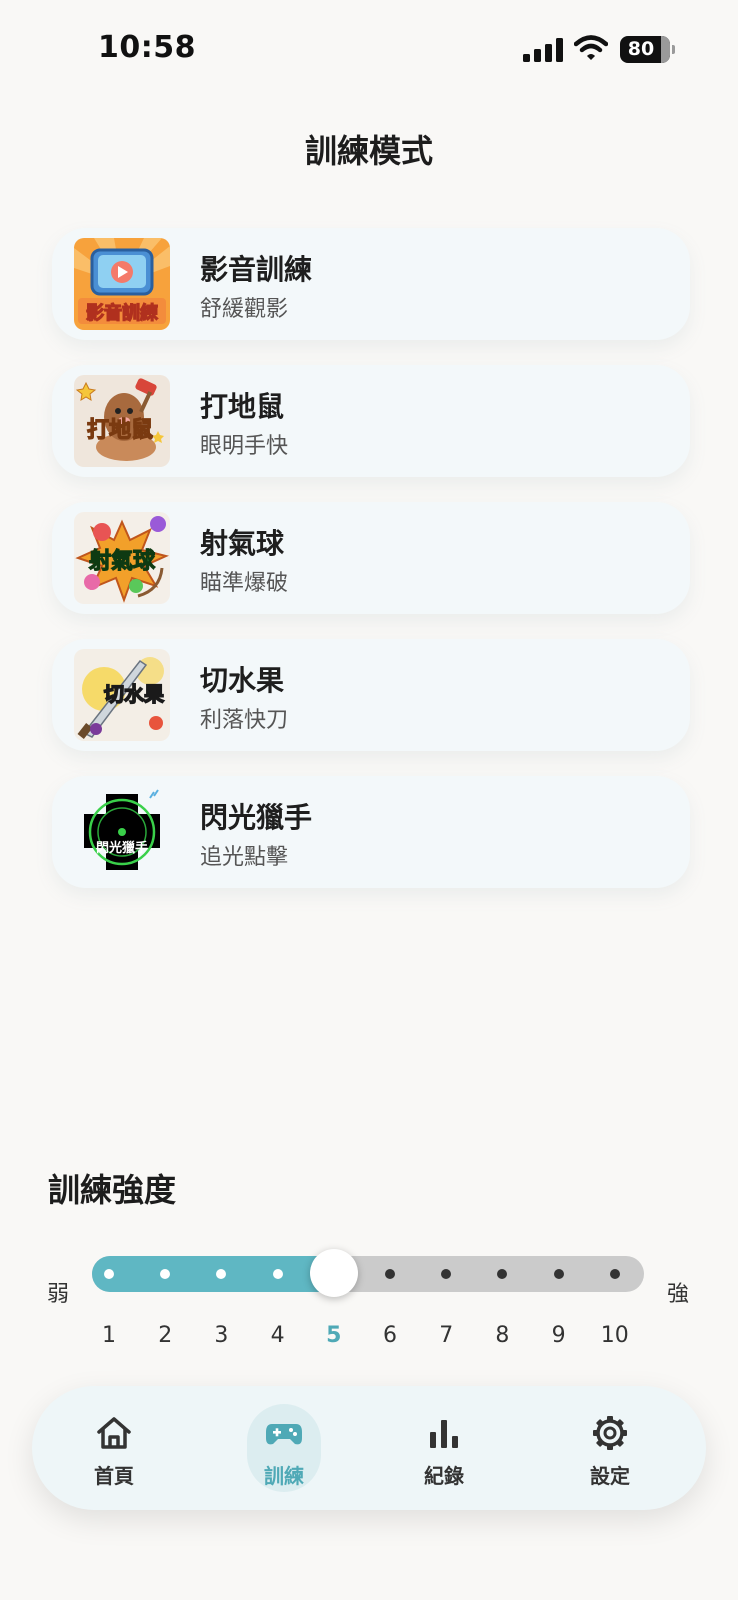 The height and width of the screenshot is (1600, 738). I want to click on nav-item-settings: 設定, so click(610, 1448).